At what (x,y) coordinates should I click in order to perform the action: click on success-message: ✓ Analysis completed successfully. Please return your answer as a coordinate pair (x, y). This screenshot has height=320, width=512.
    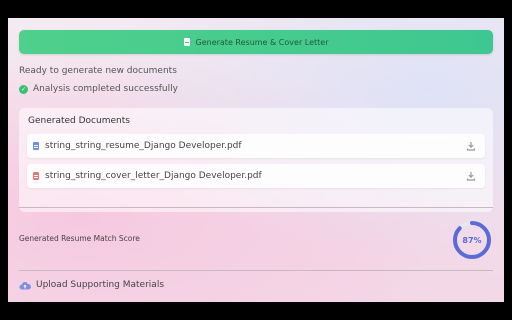
    Looking at the image, I should click on (98, 89).